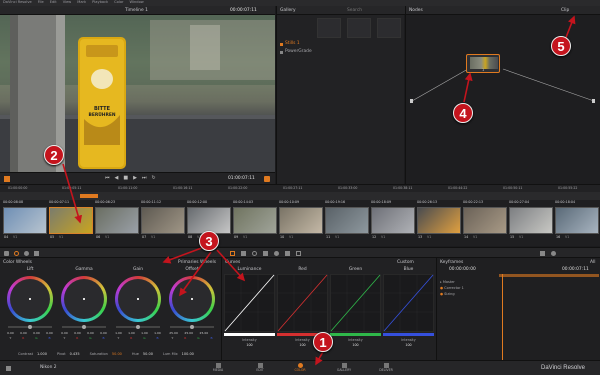 The width and height of the screenshot is (600, 375). Describe the element at coordinates (218, 368) in the screenshot. I see `page-tab-media: MEDIA` at that location.